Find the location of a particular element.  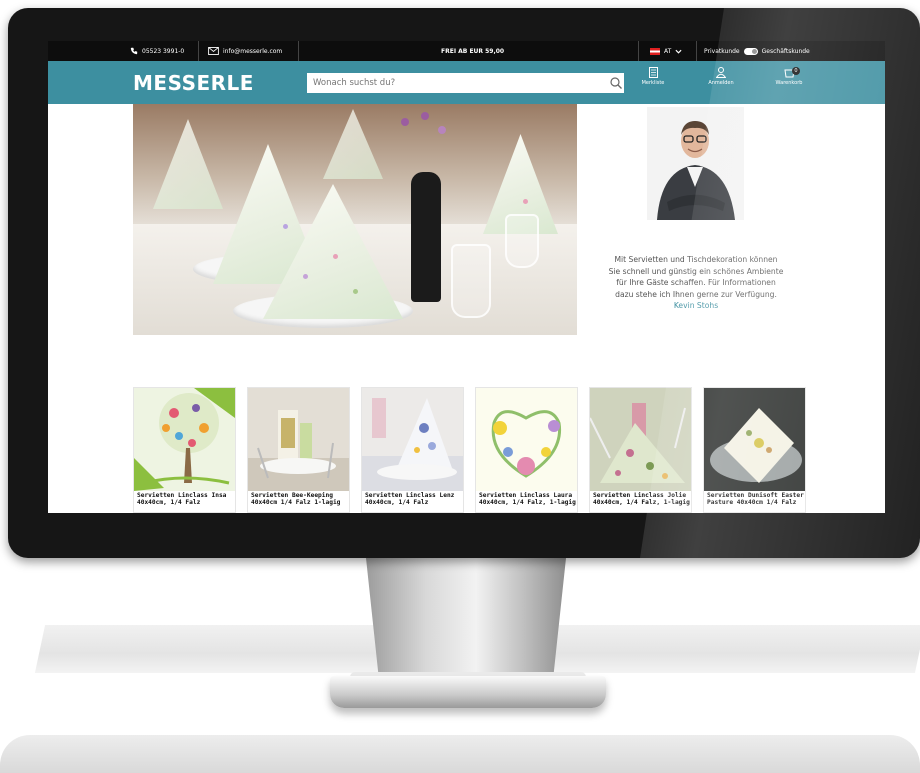

lenz-napkin-image is located at coordinates (412, 439).